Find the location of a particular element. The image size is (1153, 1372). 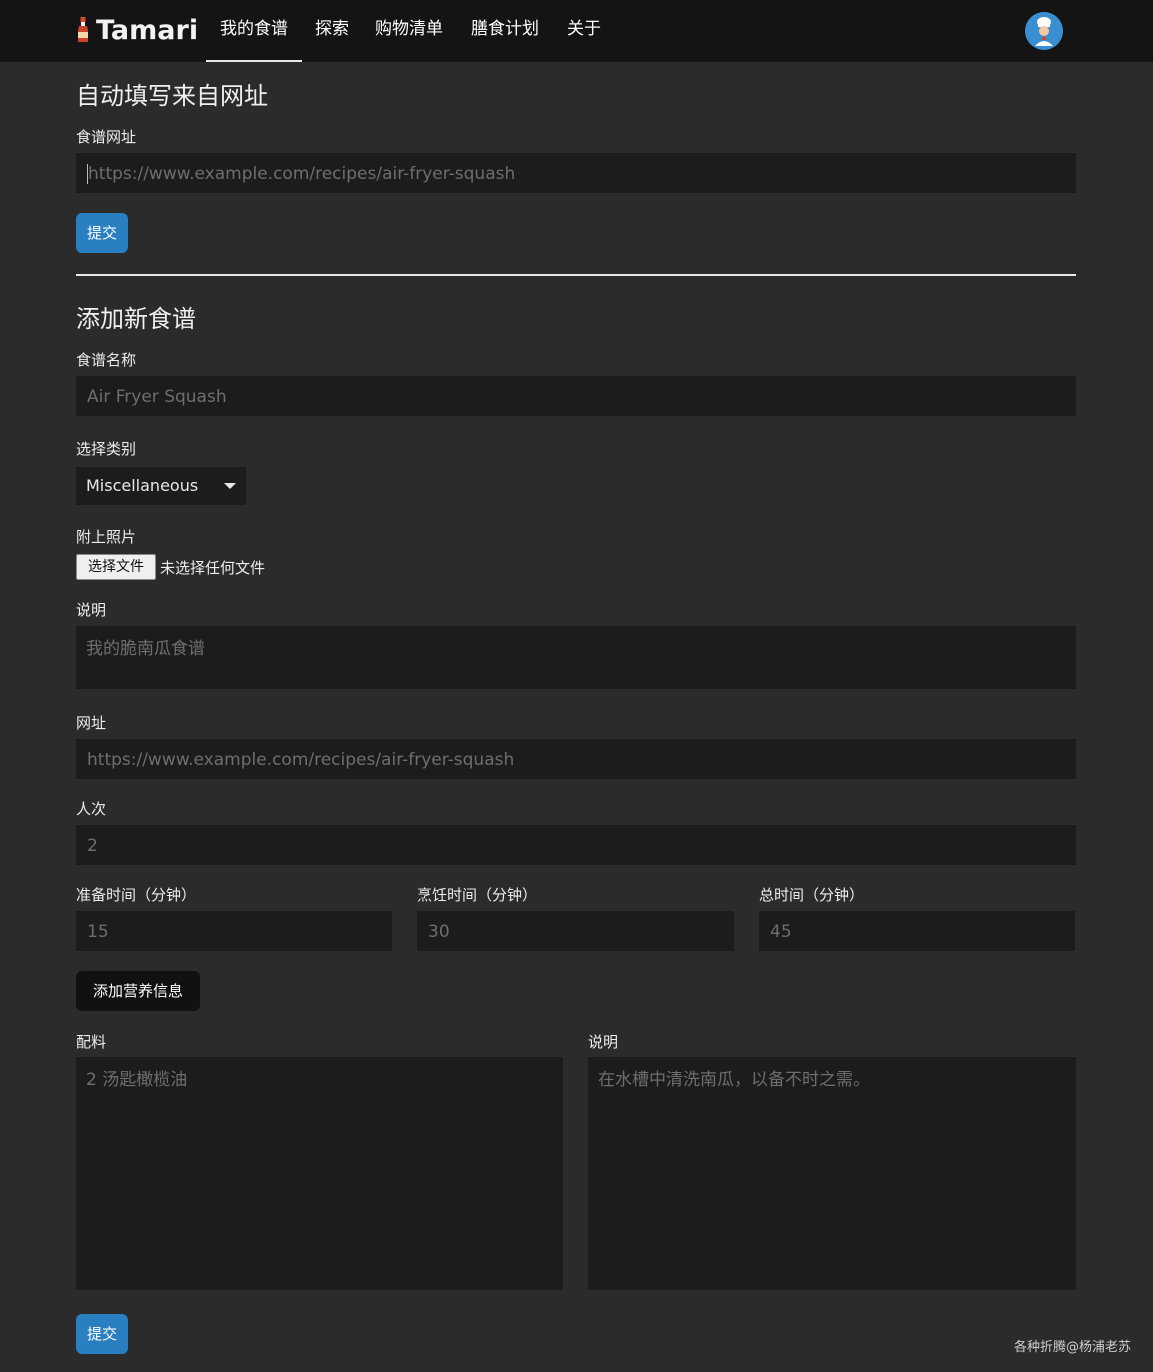

nav-my-recipes: 我的食谱 is located at coordinates (254, 31).